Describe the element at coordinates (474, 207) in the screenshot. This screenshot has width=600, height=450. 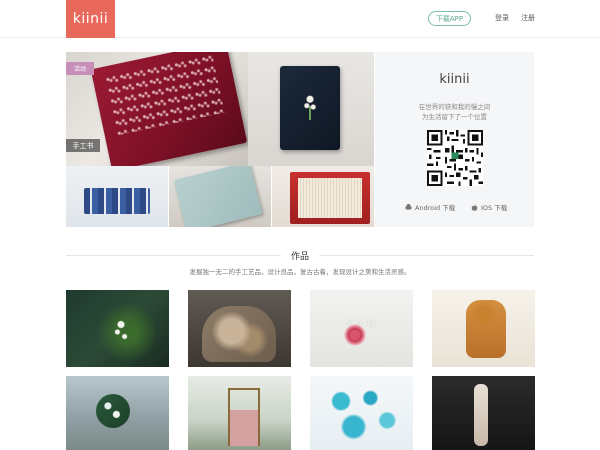
I see `apple-icon` at that location.